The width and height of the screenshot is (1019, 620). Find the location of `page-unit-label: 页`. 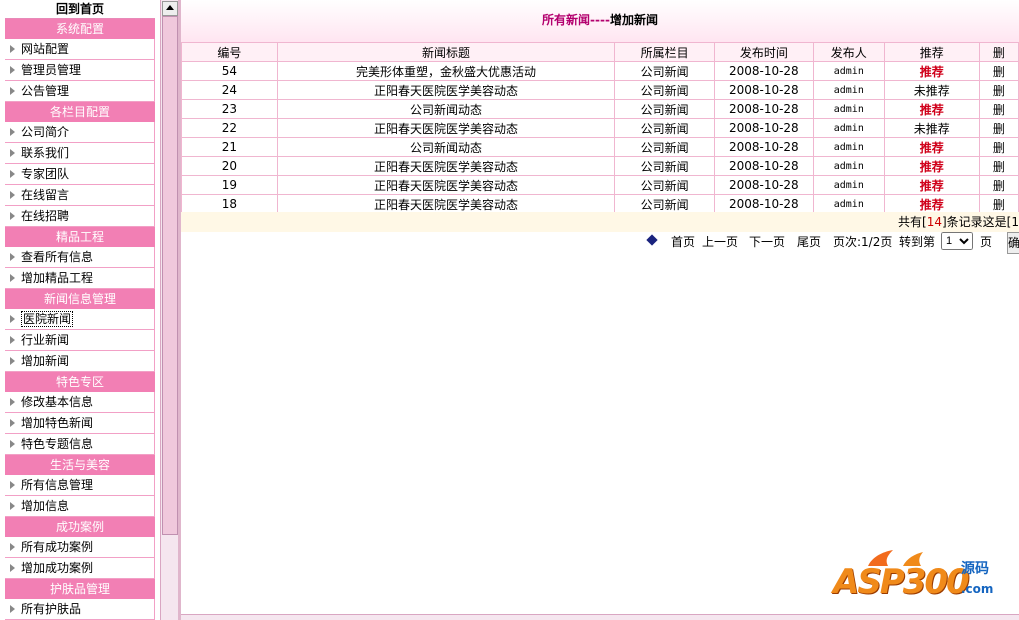

page-unit-label: 页 is located at coordinates (986, 242).